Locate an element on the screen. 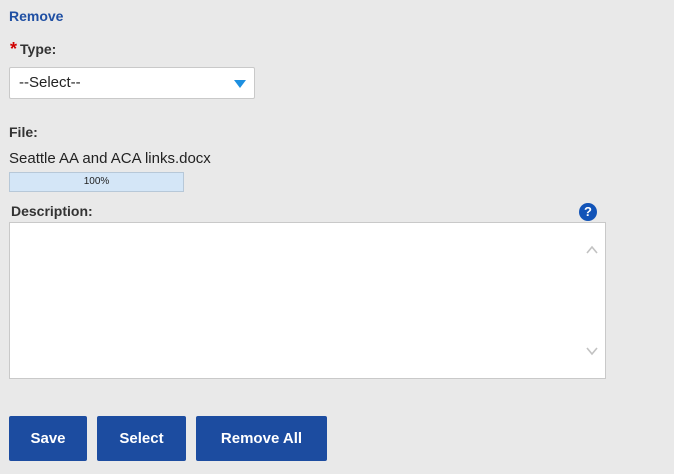  scroll-up-icon is located at coordinates (592, 250).